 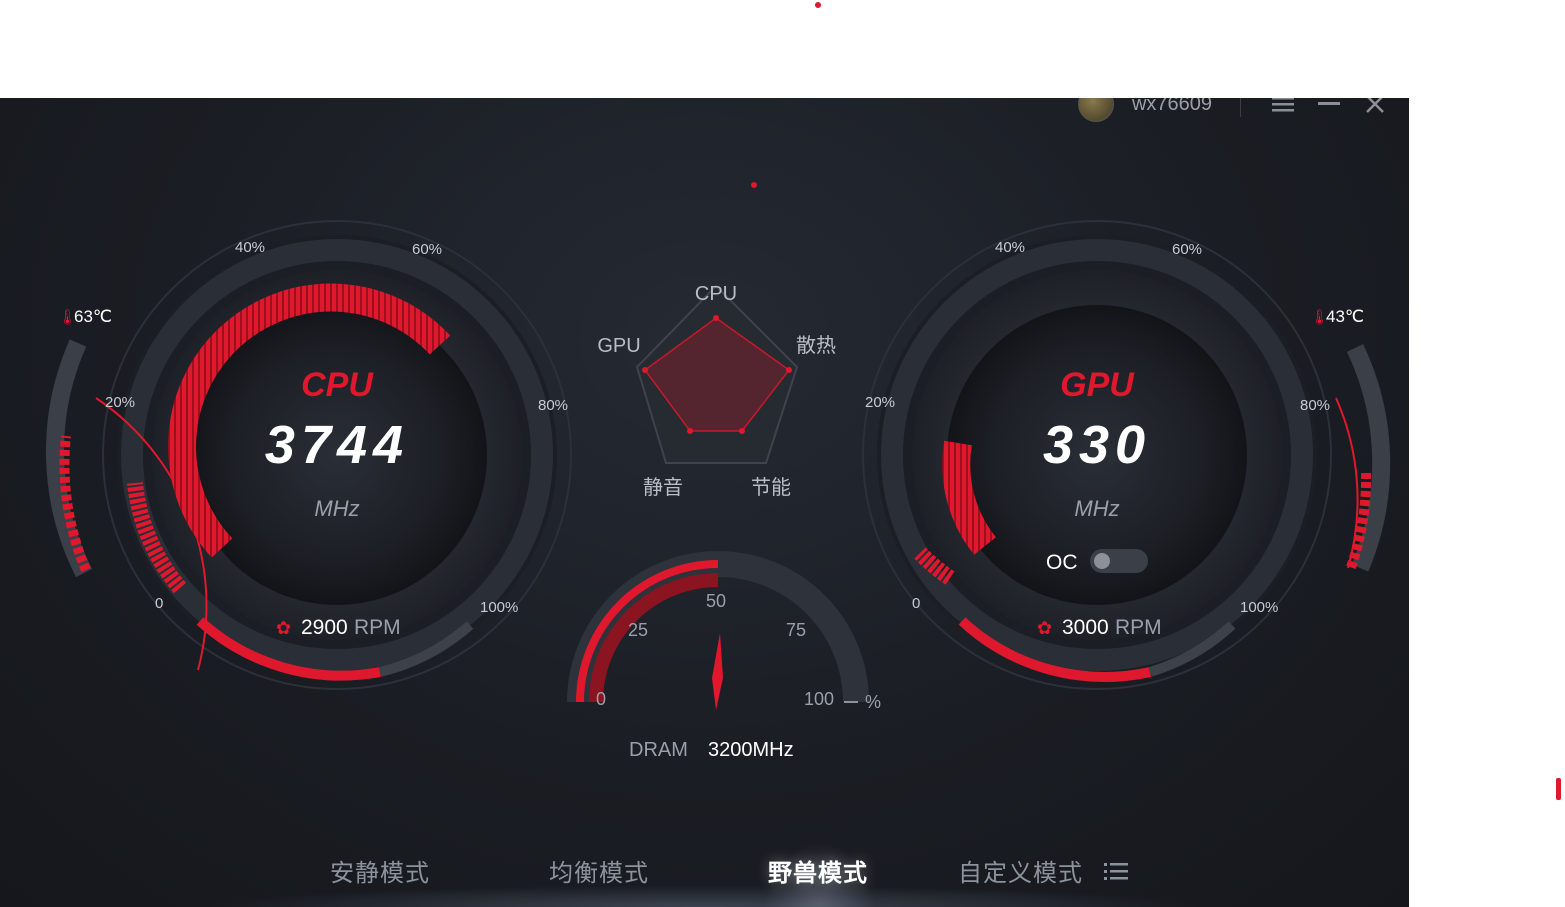 What do you see at coordinates (880, 402) in the screenshot?
I see `gpu-scale-20: 20%` at bounding box center [880, 402].